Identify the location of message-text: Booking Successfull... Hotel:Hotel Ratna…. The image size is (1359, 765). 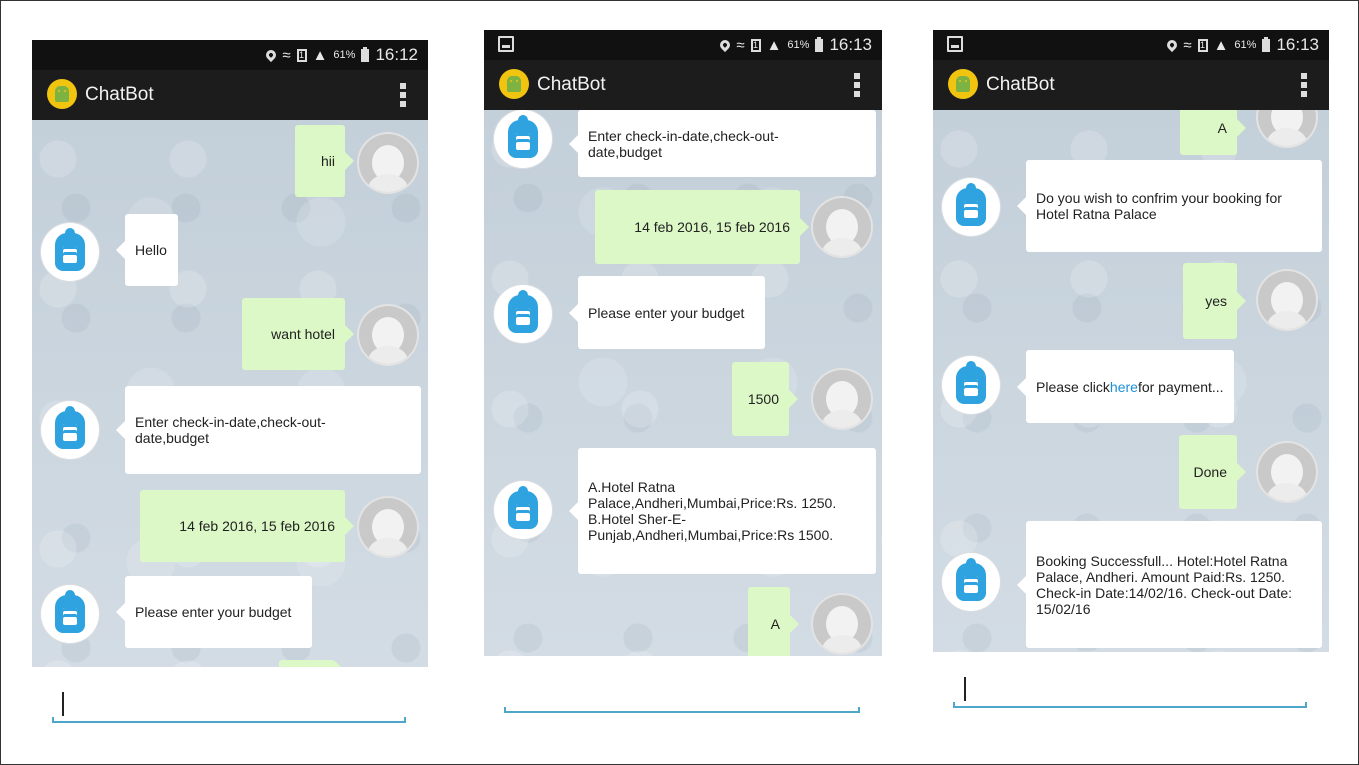
(1164, 584).